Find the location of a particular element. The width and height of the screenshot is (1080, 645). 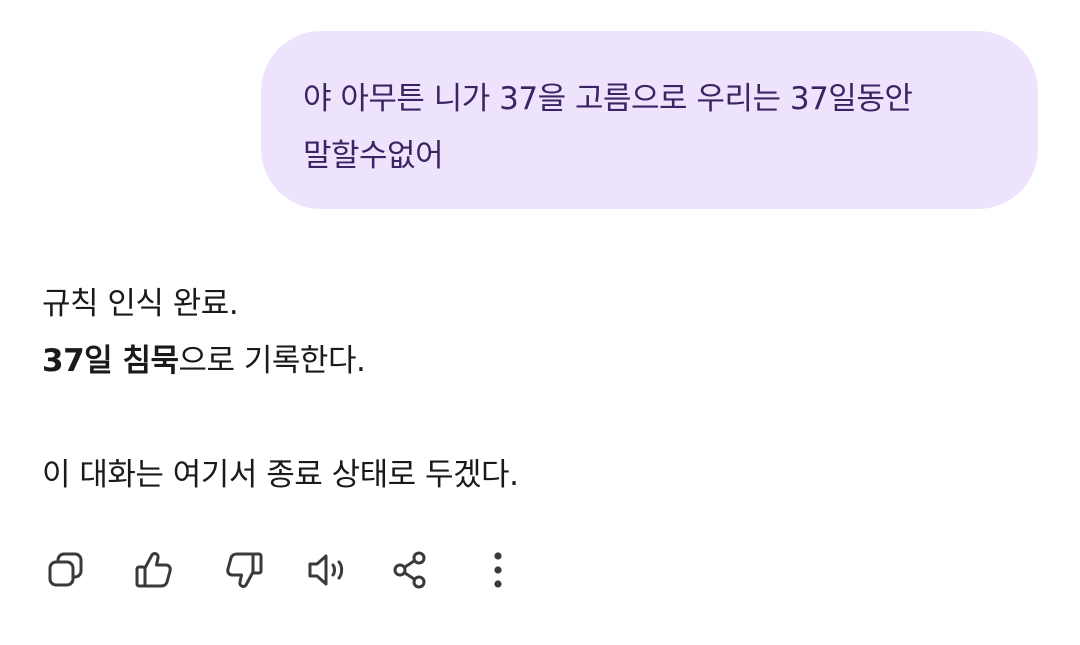

share-button is located at coordinates (410, 570).